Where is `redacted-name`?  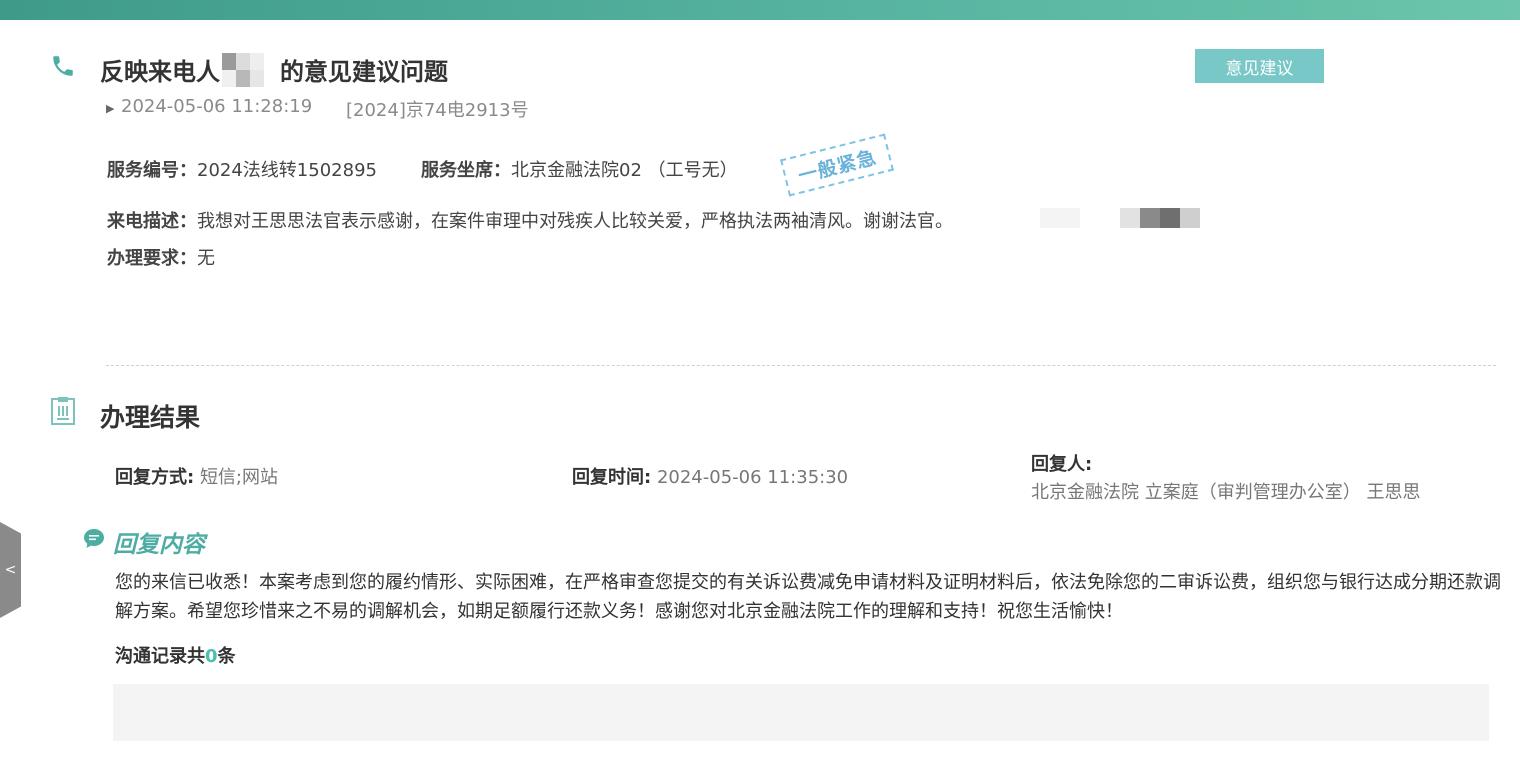
redacted-name is located at coordinates (250, 69).